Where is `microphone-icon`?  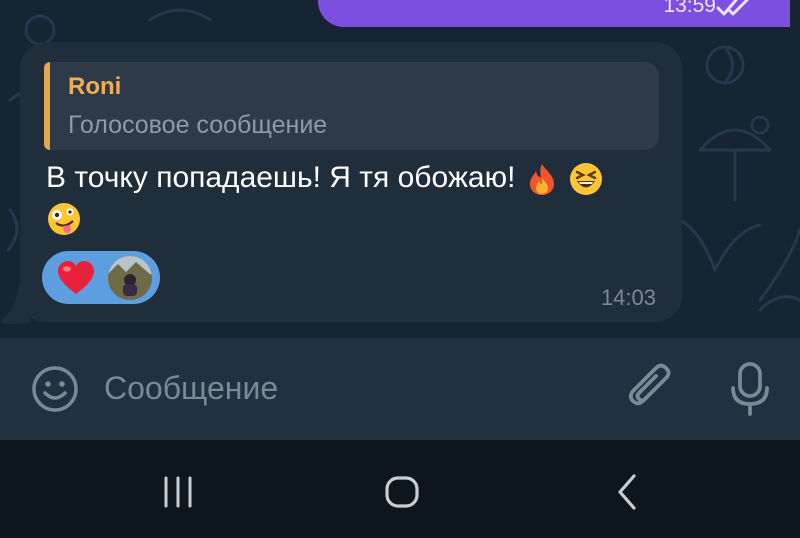 microphone-icon is located at coordinates (750, 389).